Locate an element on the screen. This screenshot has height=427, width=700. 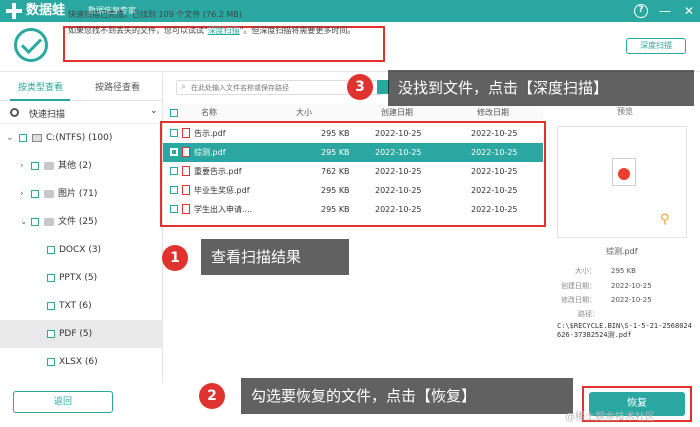
tree-item-documents: ⌄ 文件 (25) is located at coordinates (81, 222).